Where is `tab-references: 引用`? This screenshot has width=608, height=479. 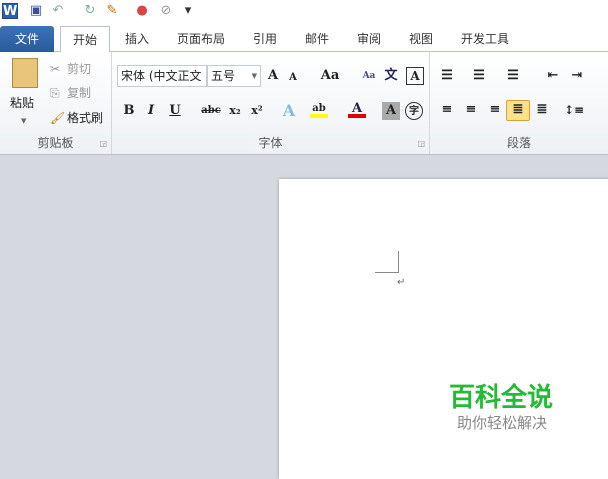 tab-references: 引用 is located at coordinates (265, 39).